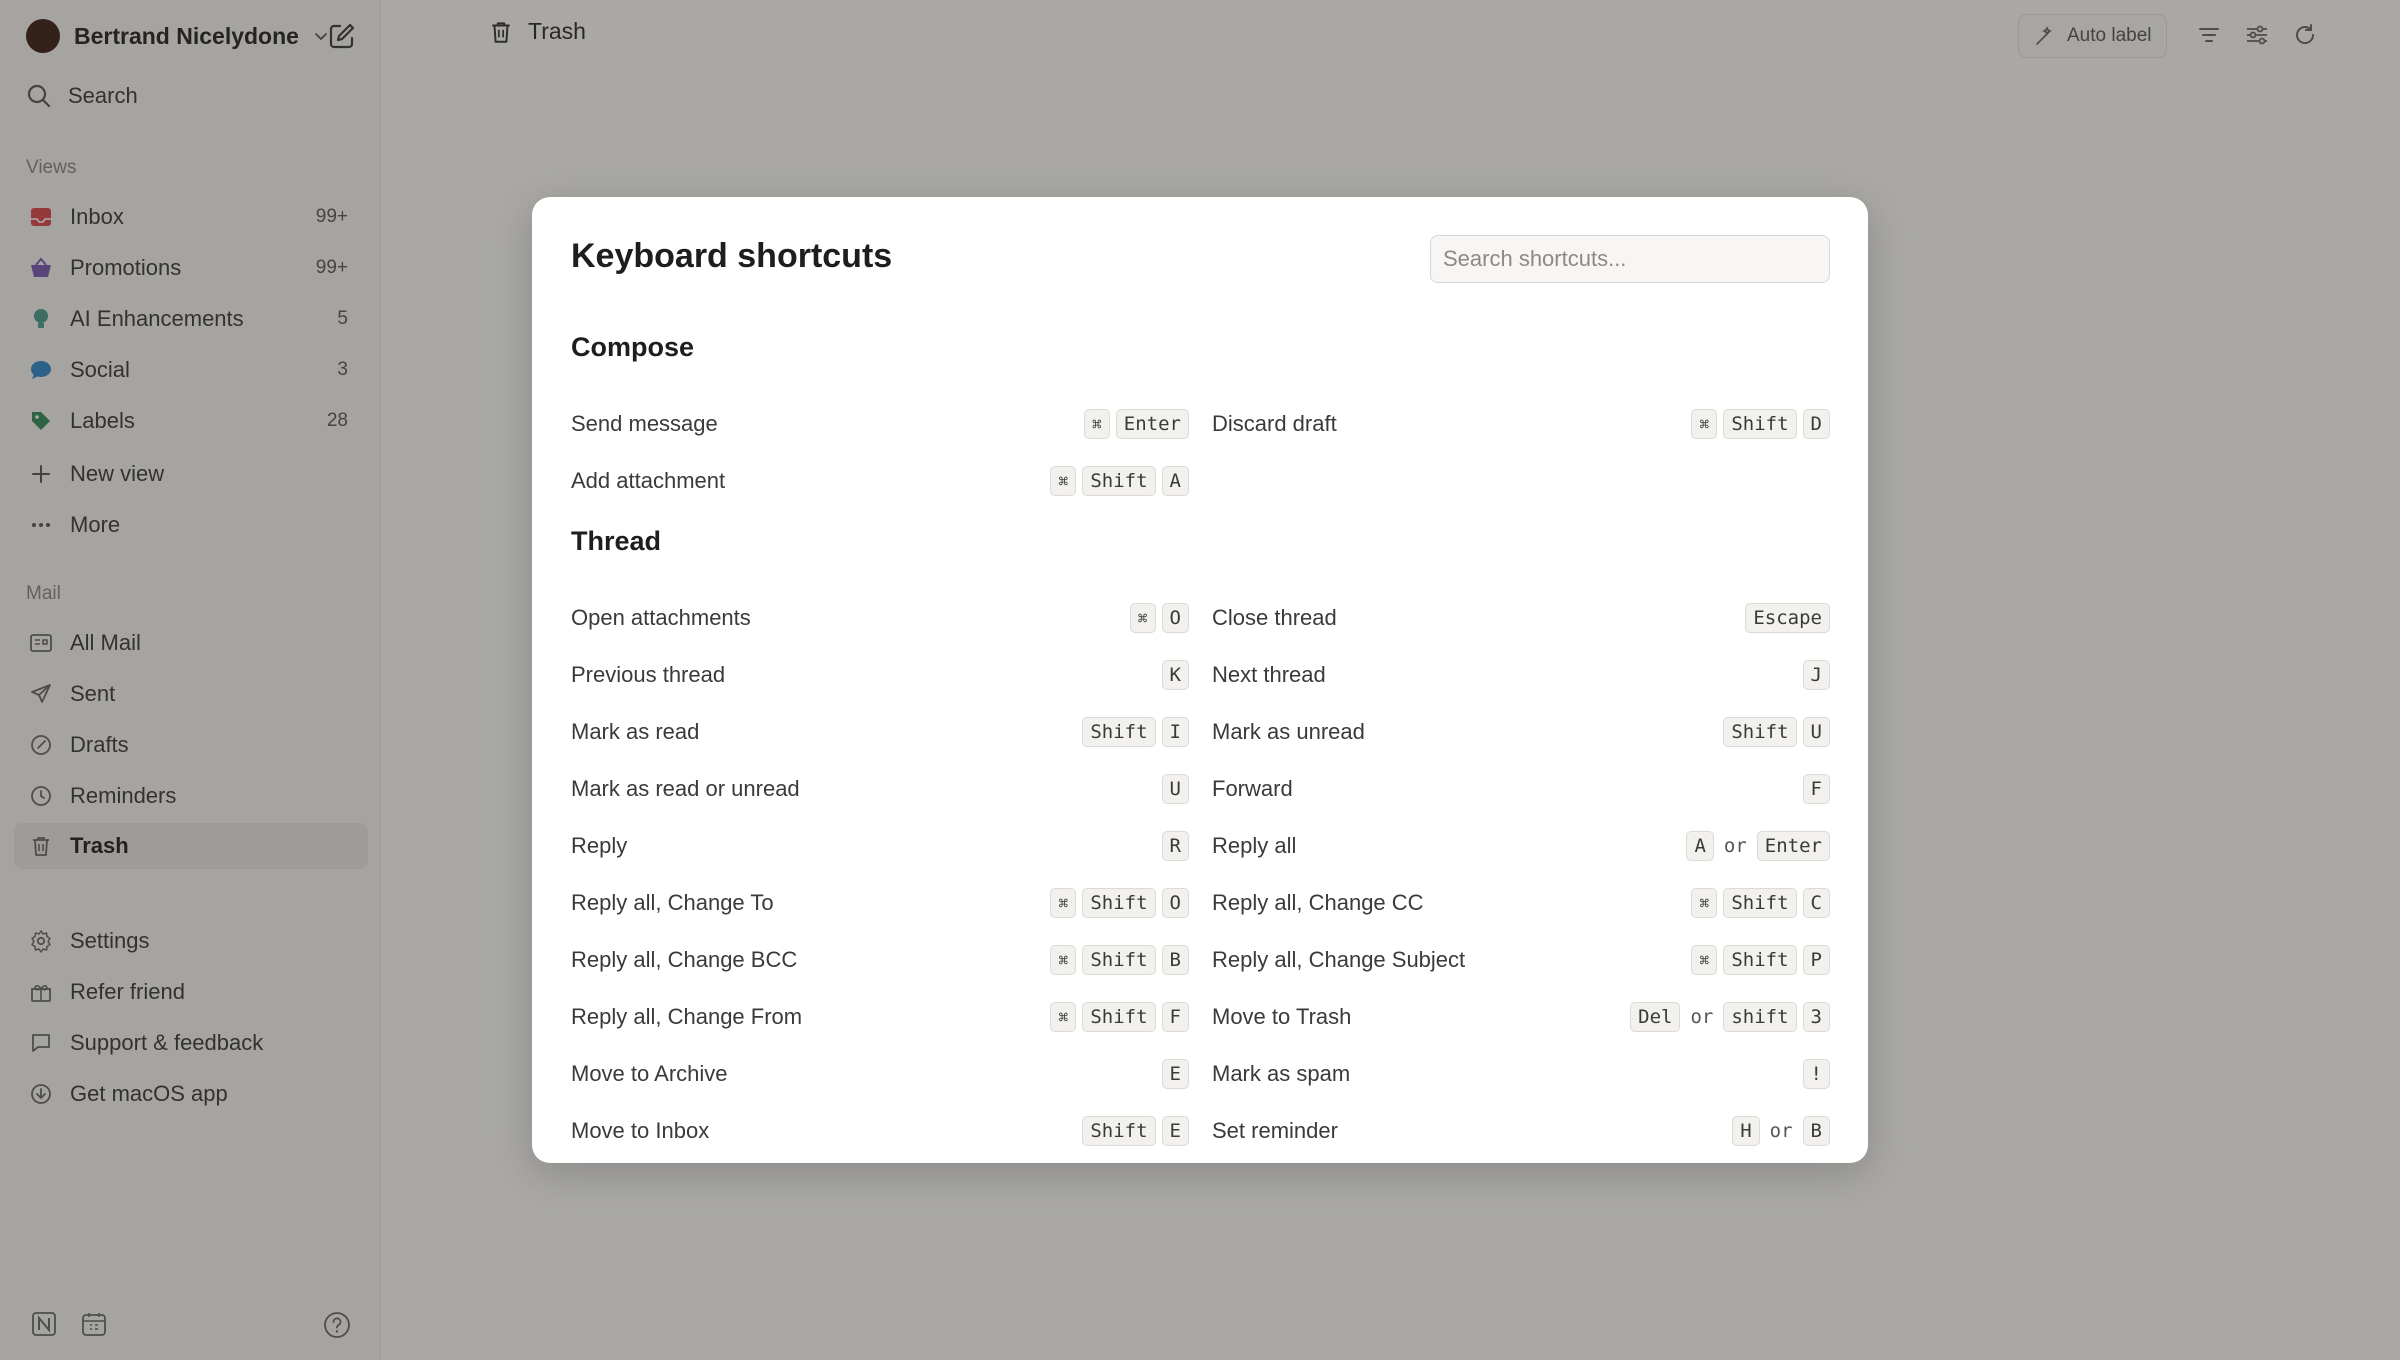  I want to click on shortcut-row-reply-all-change-from: Reply all, Change From ⌘ Shift F, so click(880, 1017).